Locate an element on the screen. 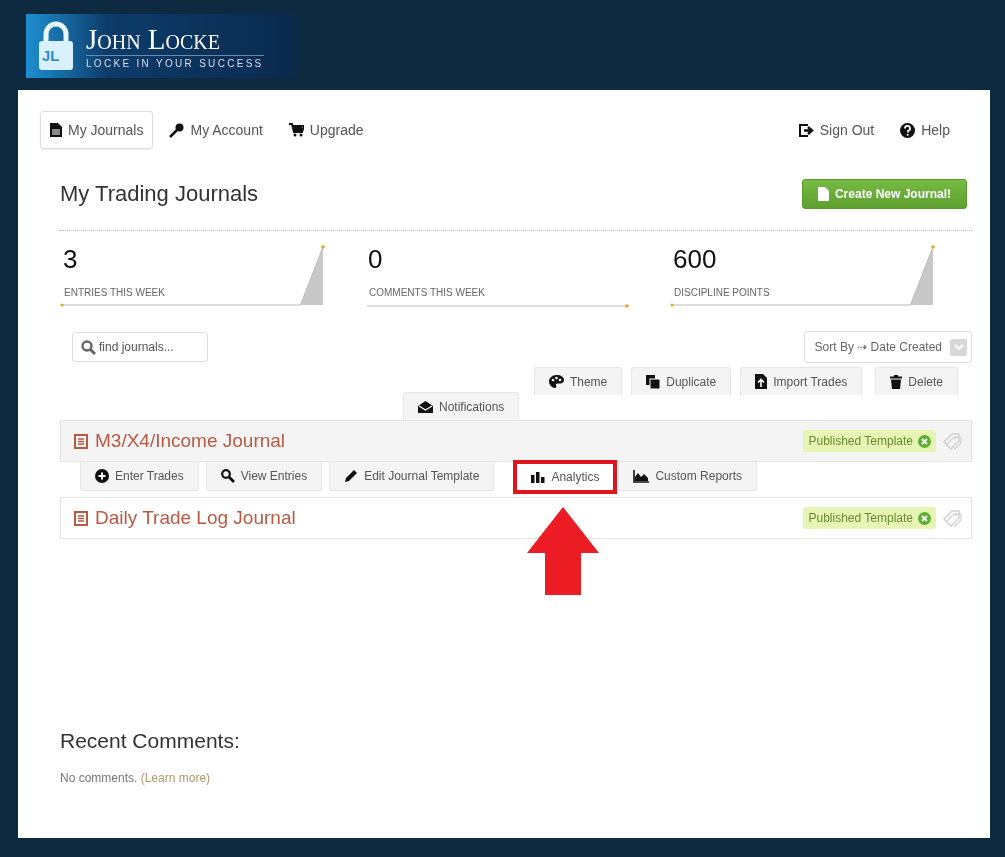 This screenshot has height=857, width=1005. journal-action-button: Enter Trades is located at coordinates (139, 476).